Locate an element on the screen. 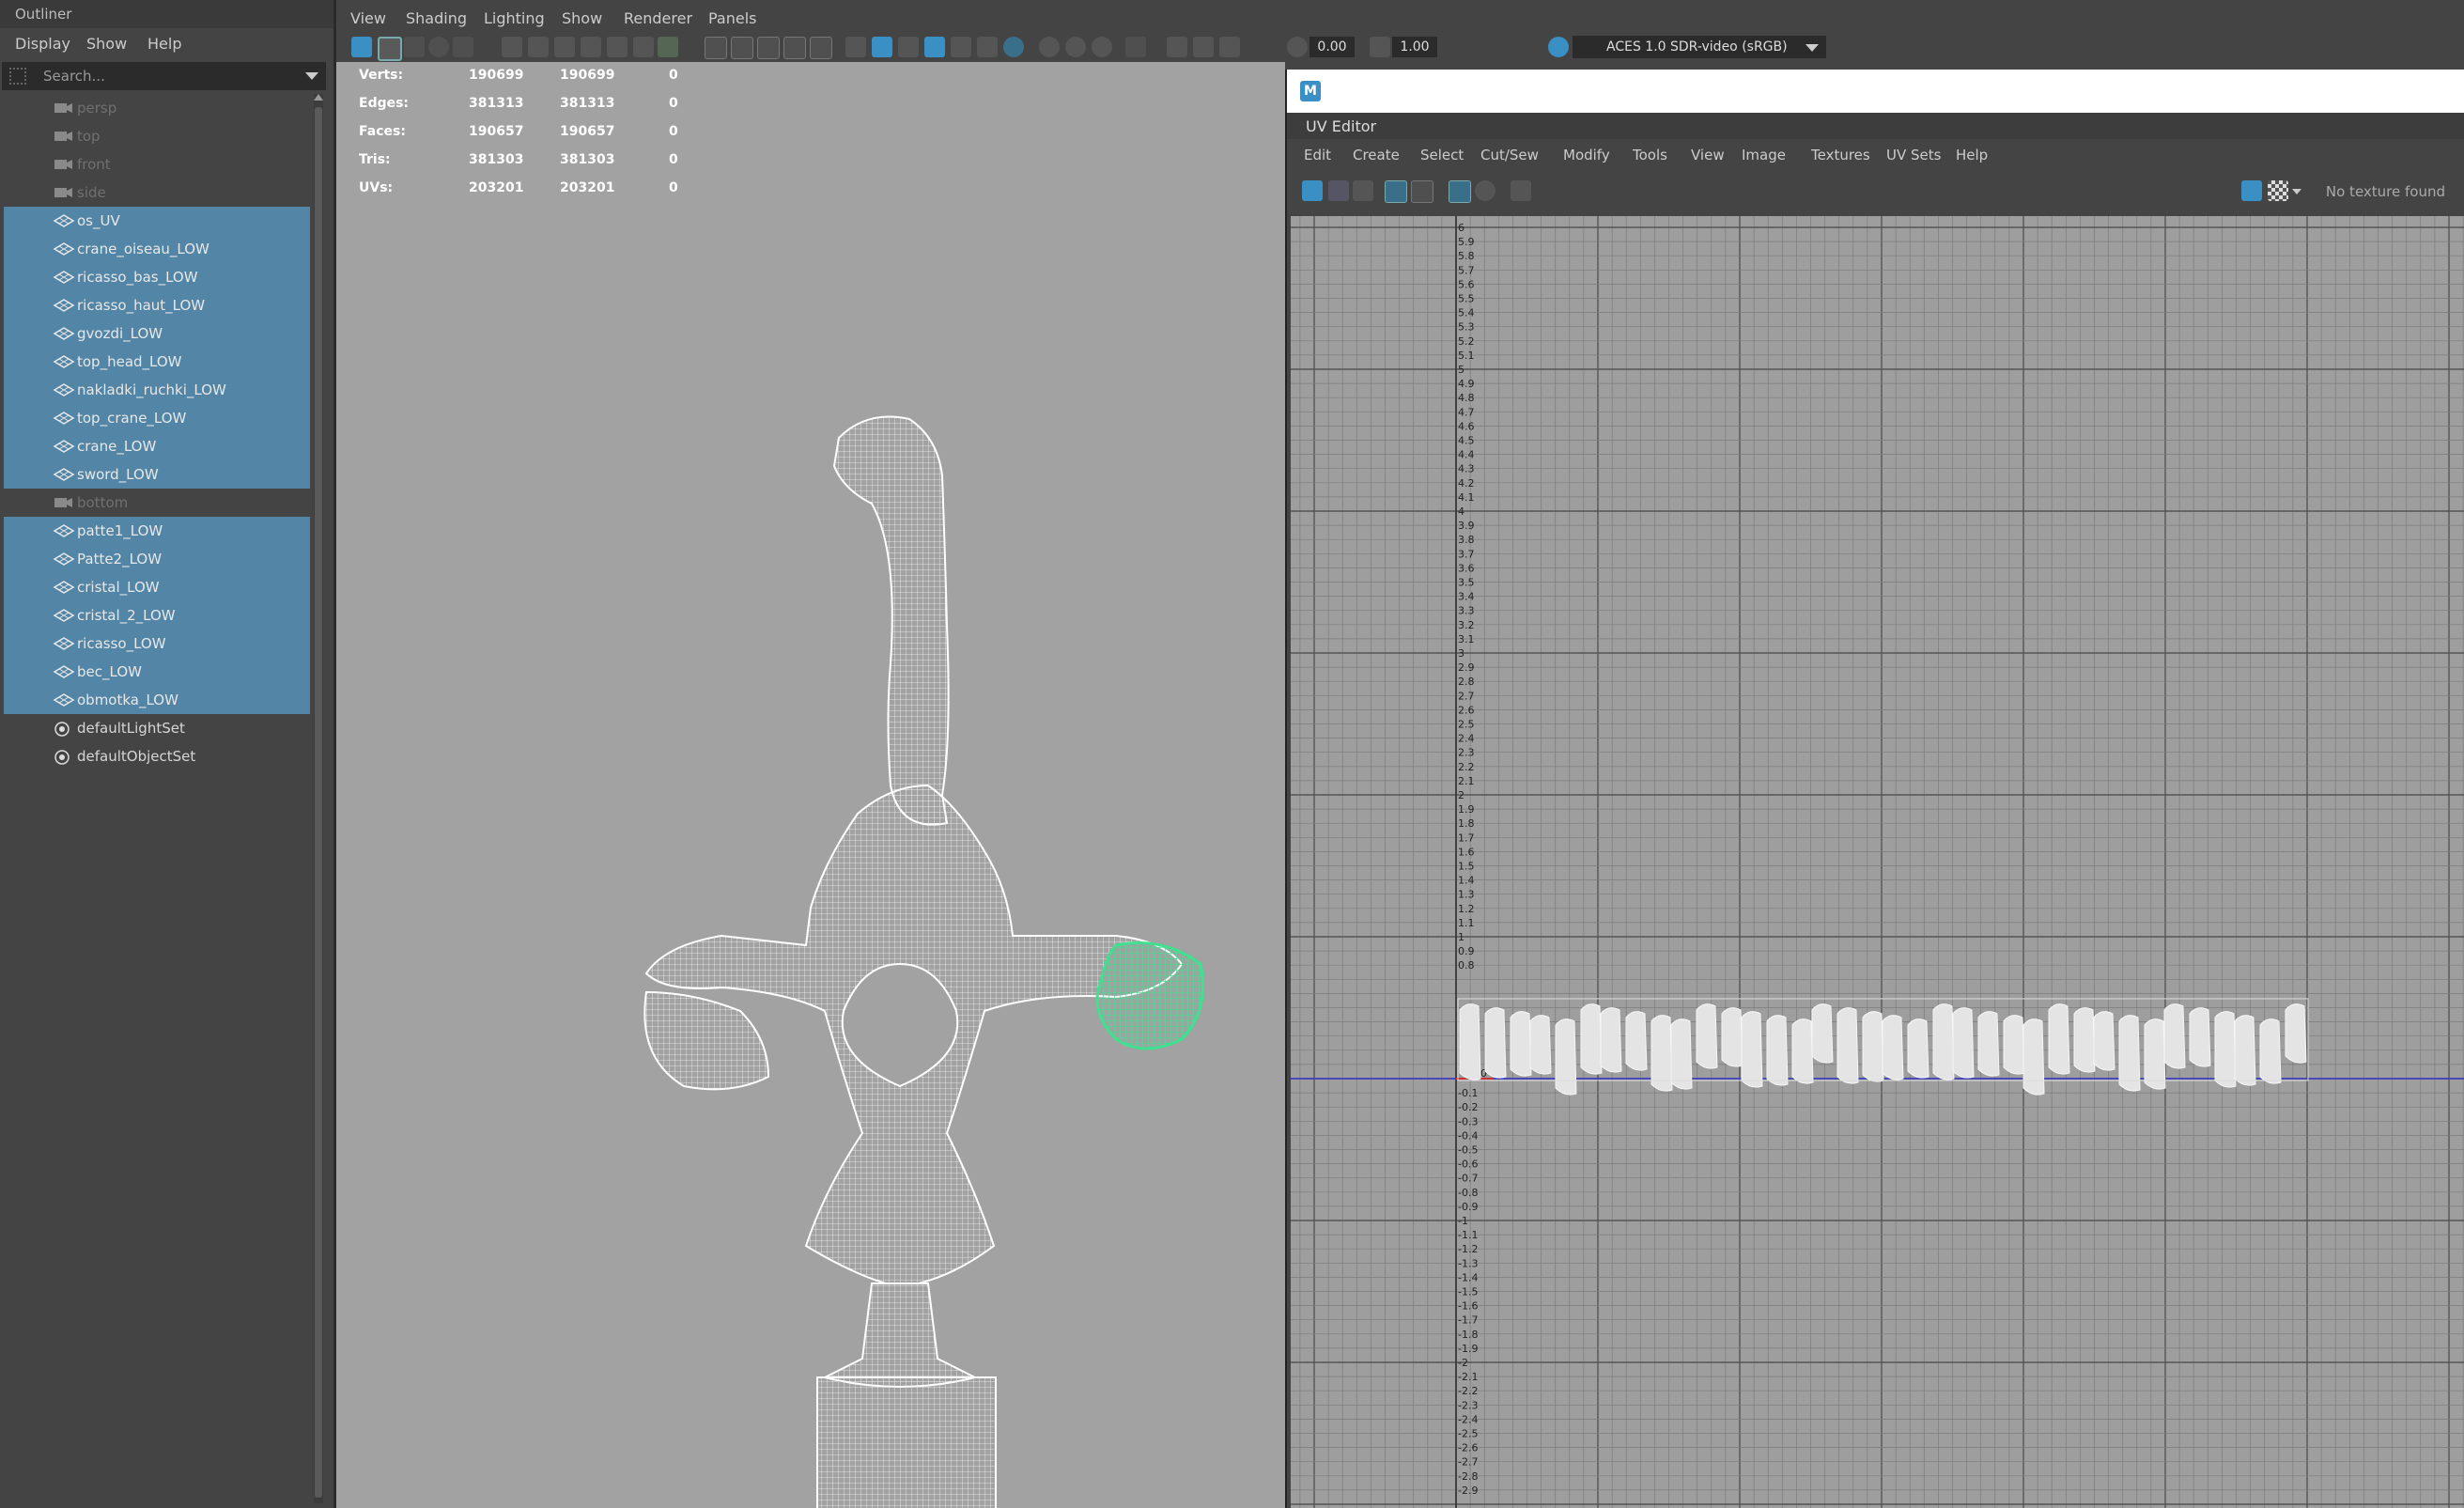  outliner-item: sword_LOW is located at coordinates (157, 474).